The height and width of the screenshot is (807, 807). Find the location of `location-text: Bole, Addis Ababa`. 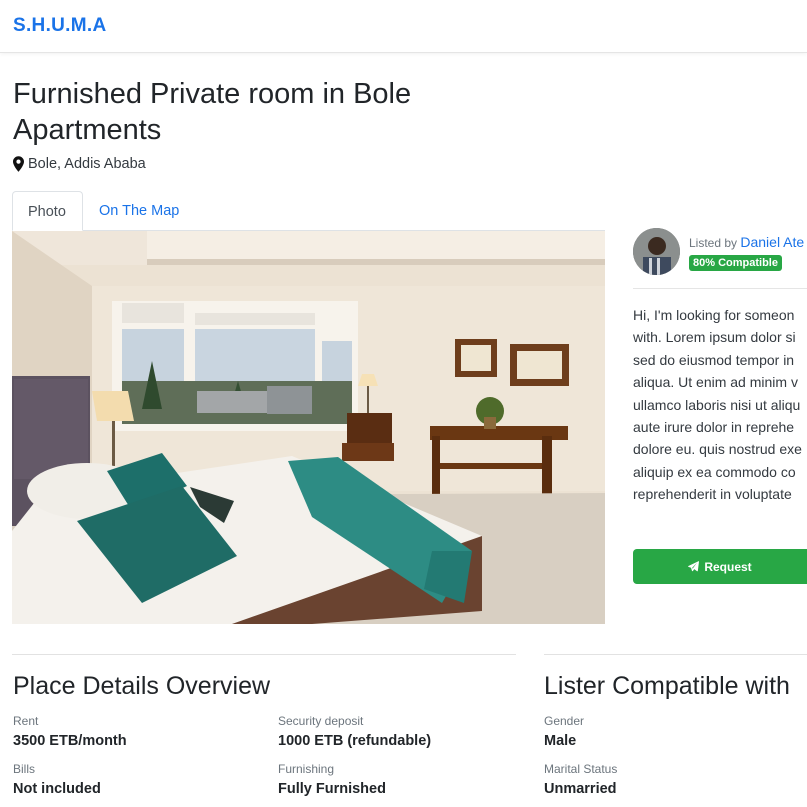

location-text: Bole, Addis Ababa is located at coordinates (87, 164).